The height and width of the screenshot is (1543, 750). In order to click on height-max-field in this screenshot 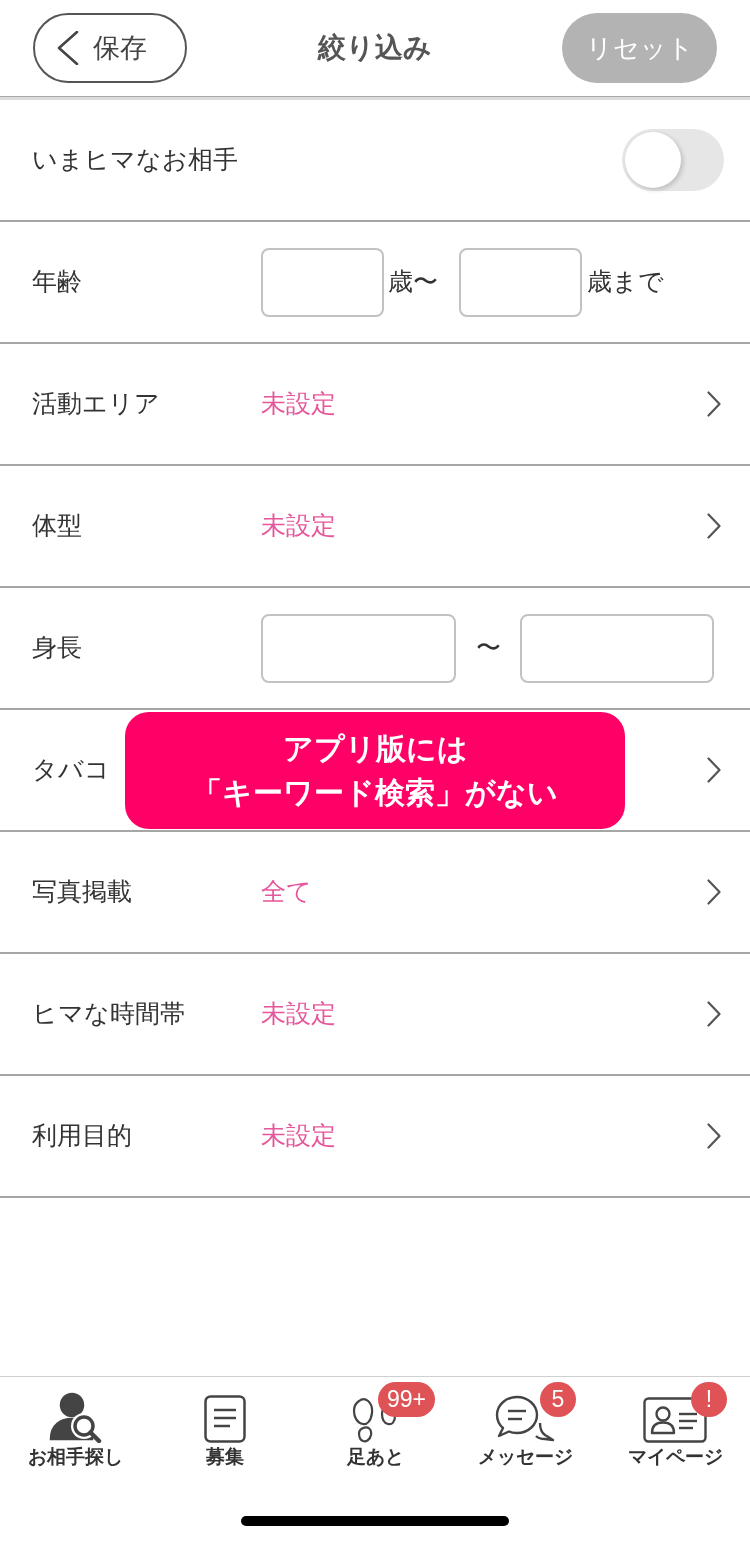, I will do `click(617, 648)`.